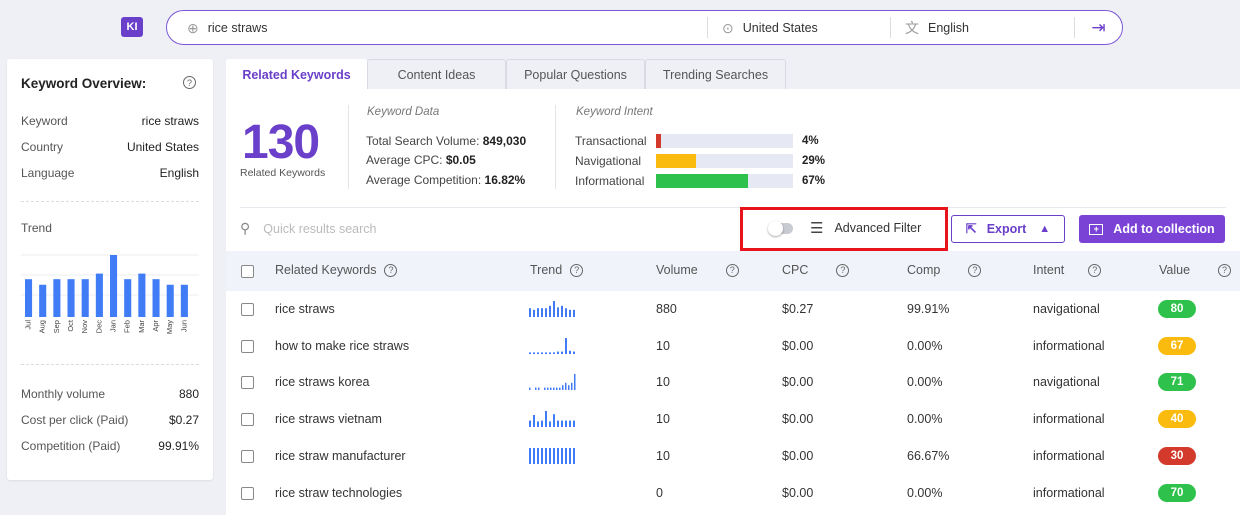 The height and width of the screenshot is (515, 1240). I want to click on average-cpc-value: $0.05, so click(460, 160).